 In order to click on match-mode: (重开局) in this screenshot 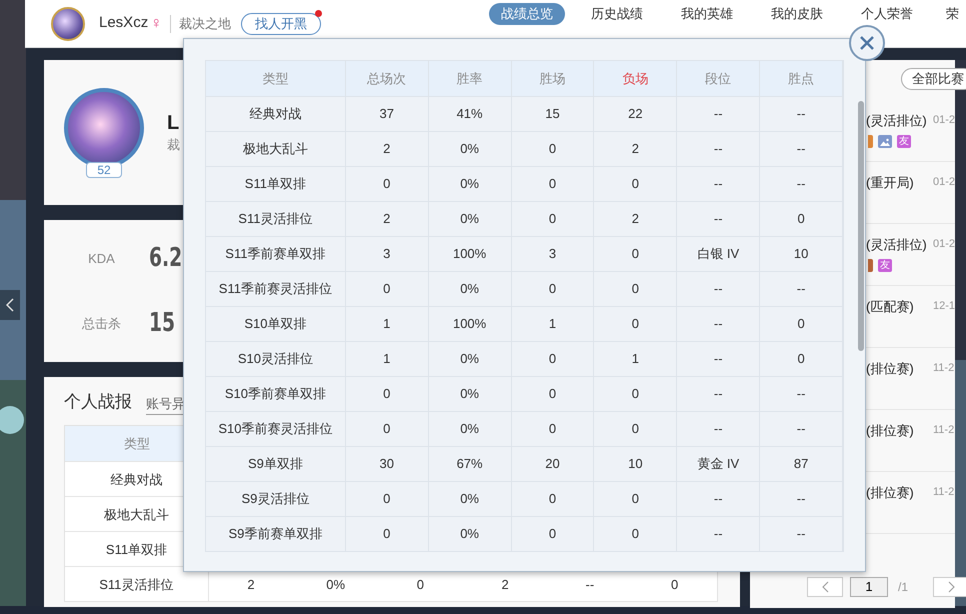, I will do `click(890, 183)`.